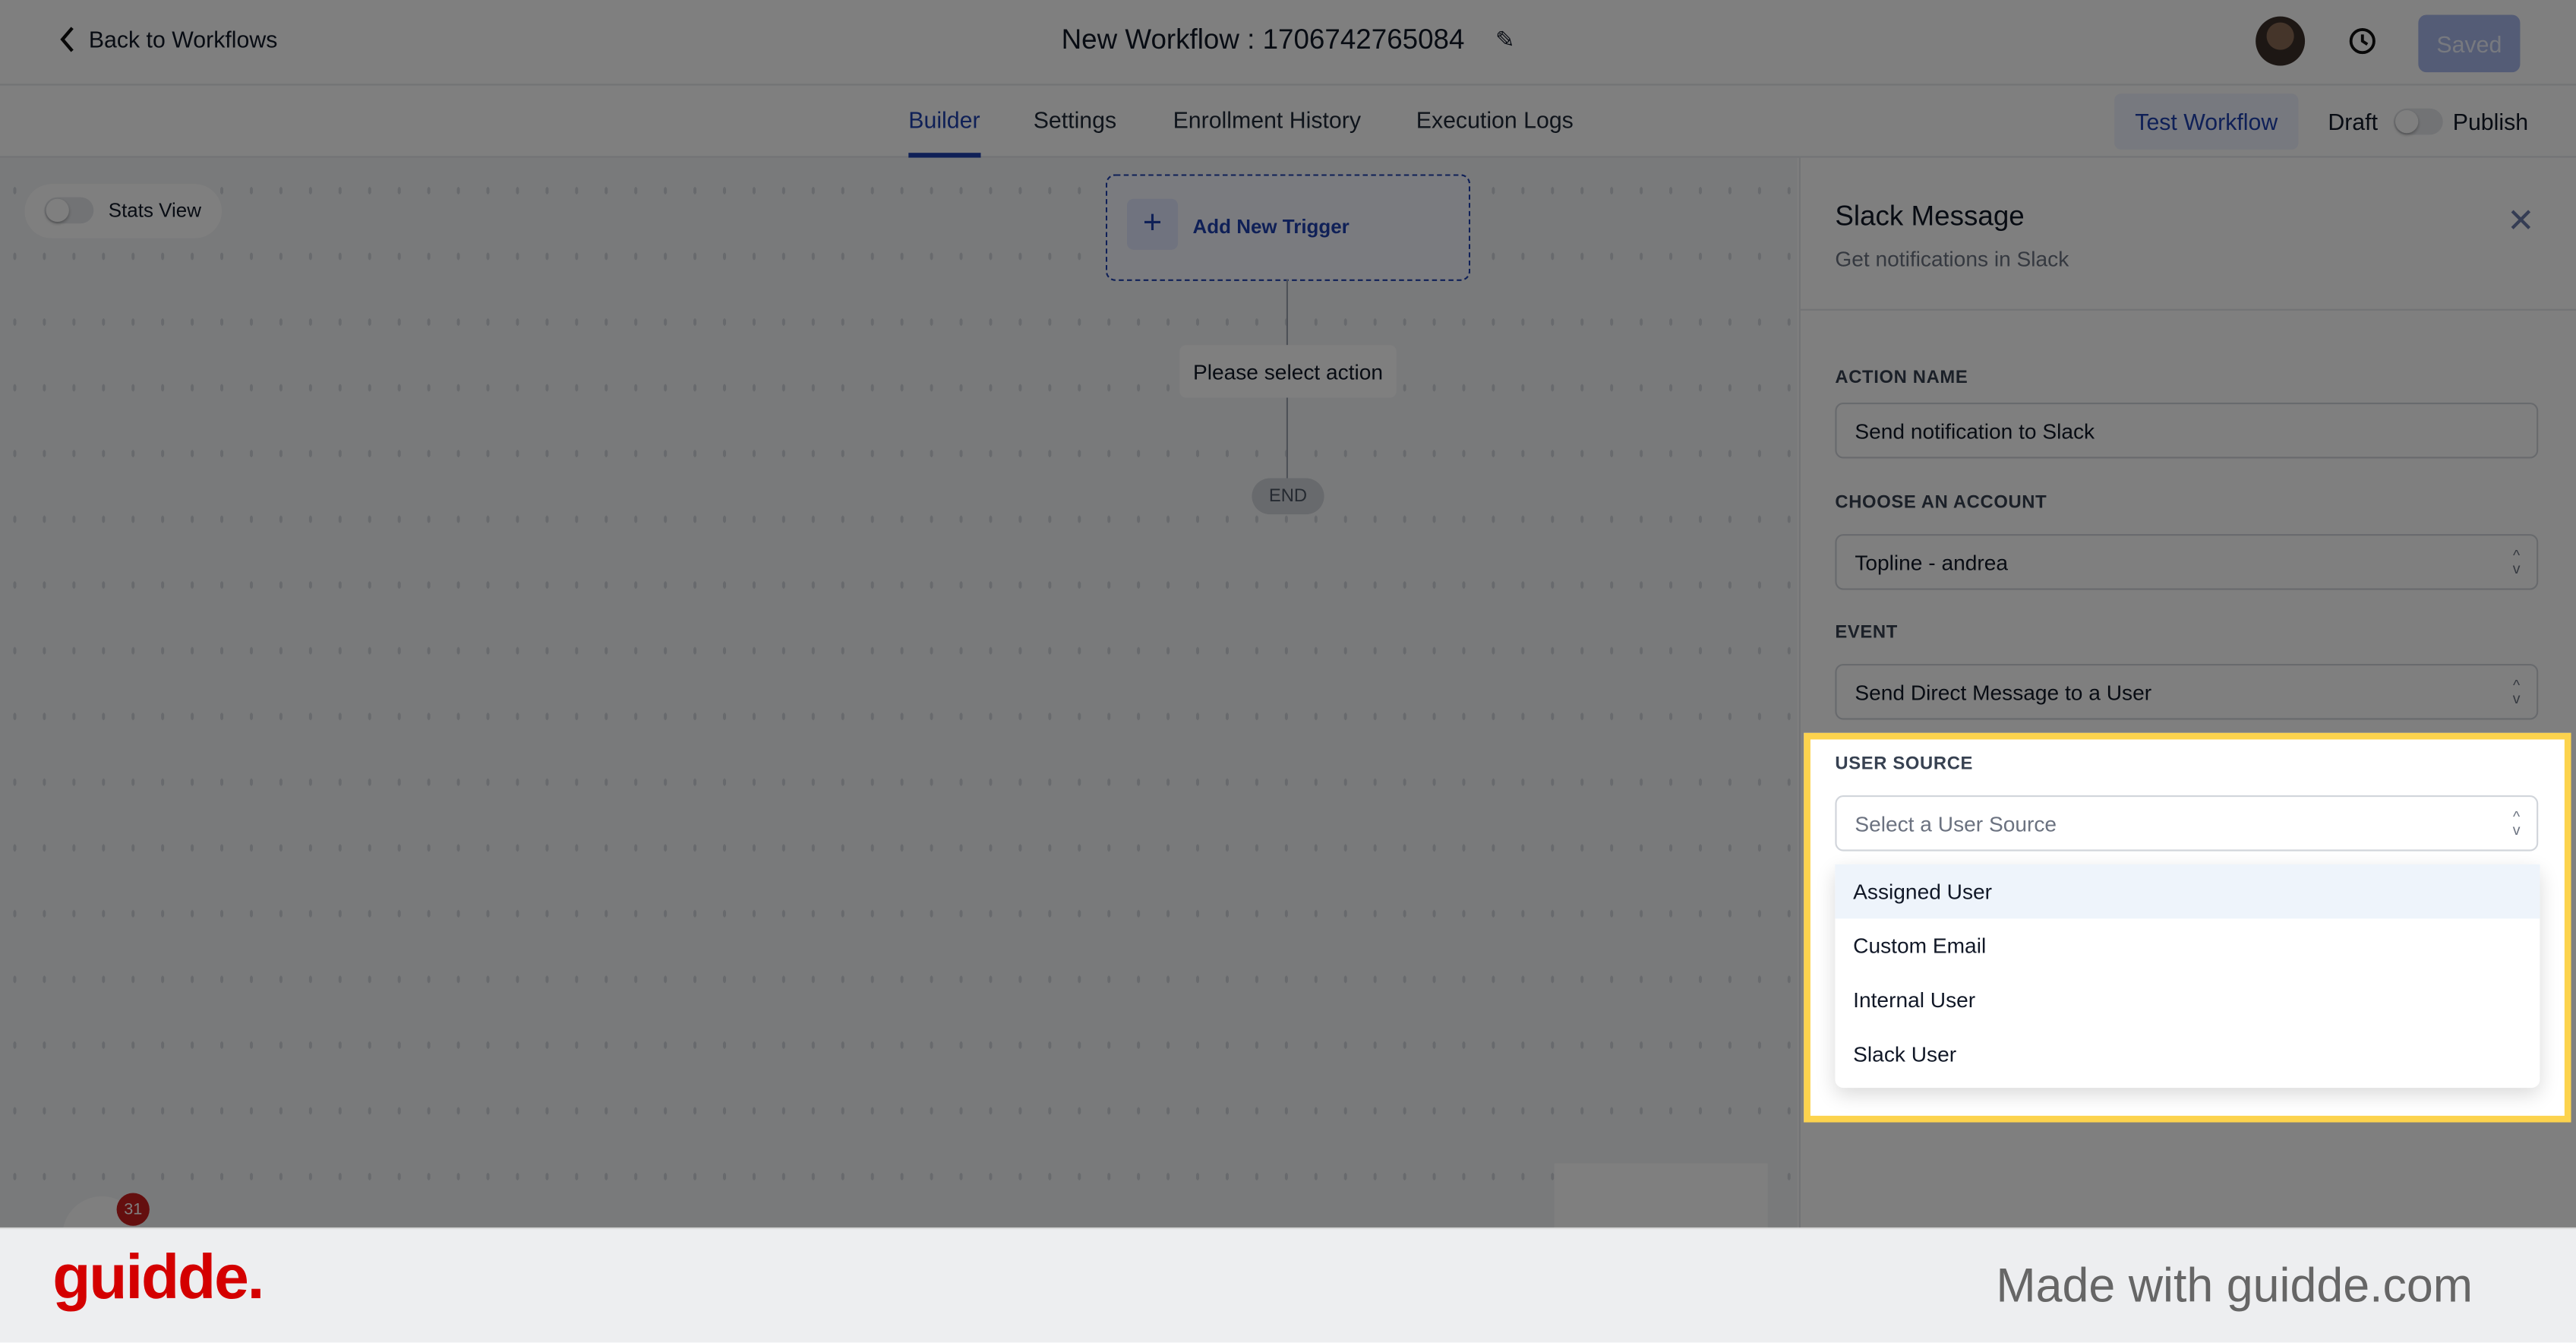 Image resolution: width=2576 pixels, height=1343 pixels. Describe the element at coordinates (1975, 431) in the screenshot. I see `action-name-value: Send notification to Slack` at that location.